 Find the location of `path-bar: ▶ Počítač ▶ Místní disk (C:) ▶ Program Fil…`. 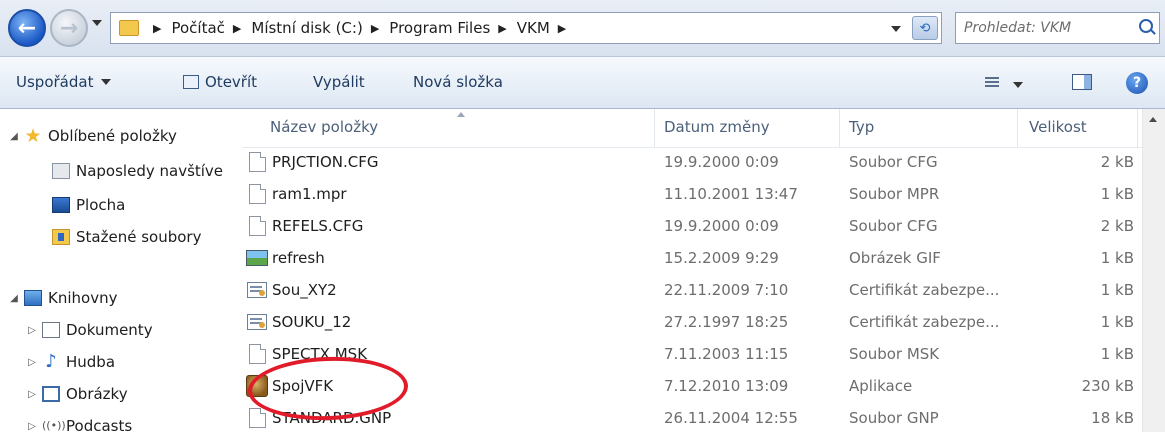

path-bar: ▶ Počítač ▶ Místní disk (C:) ▶ Program Fil… is located at coordinates (526, 28).